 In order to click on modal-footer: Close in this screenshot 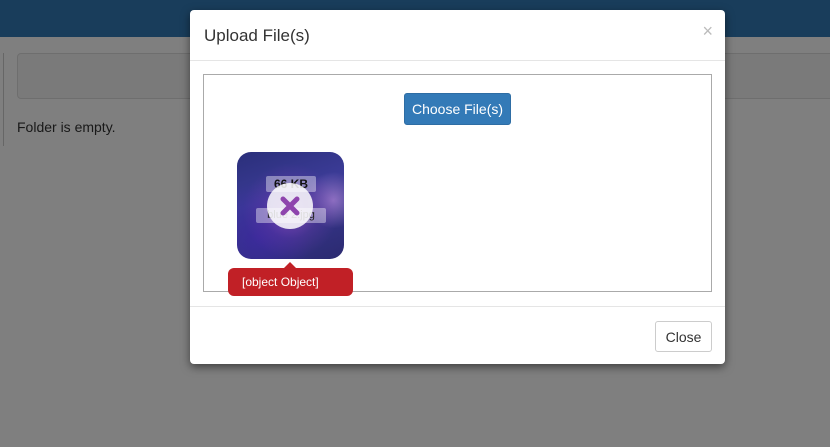, I will do `click(457, 335)`.